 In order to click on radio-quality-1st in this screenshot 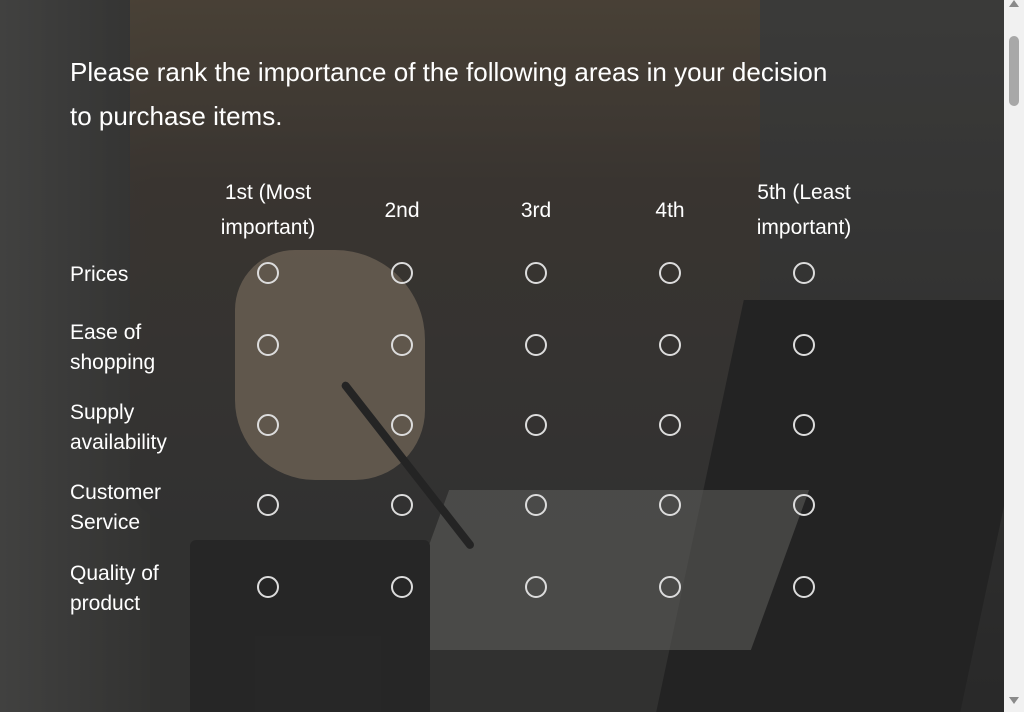, I will do `click(268, 586)`.